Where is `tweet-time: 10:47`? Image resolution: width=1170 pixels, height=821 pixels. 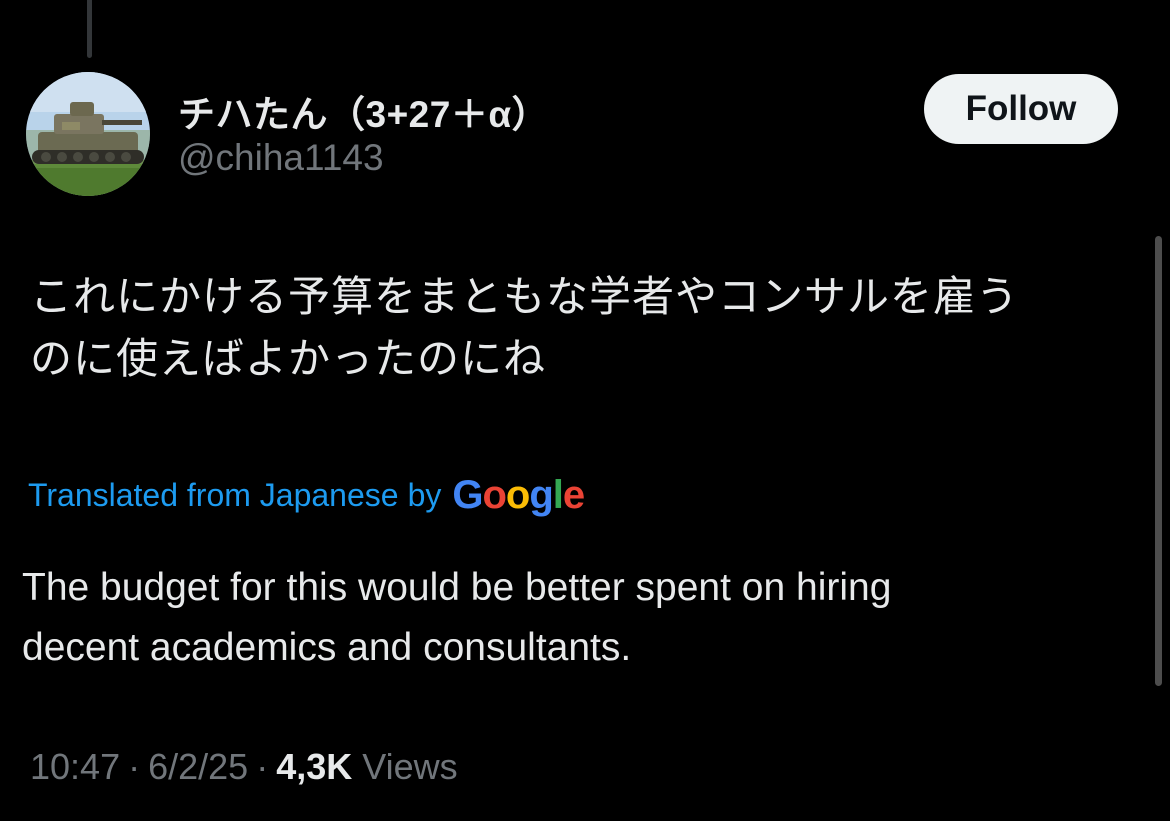 tweet-time: 10:47 is located at coordinates (75, 767).